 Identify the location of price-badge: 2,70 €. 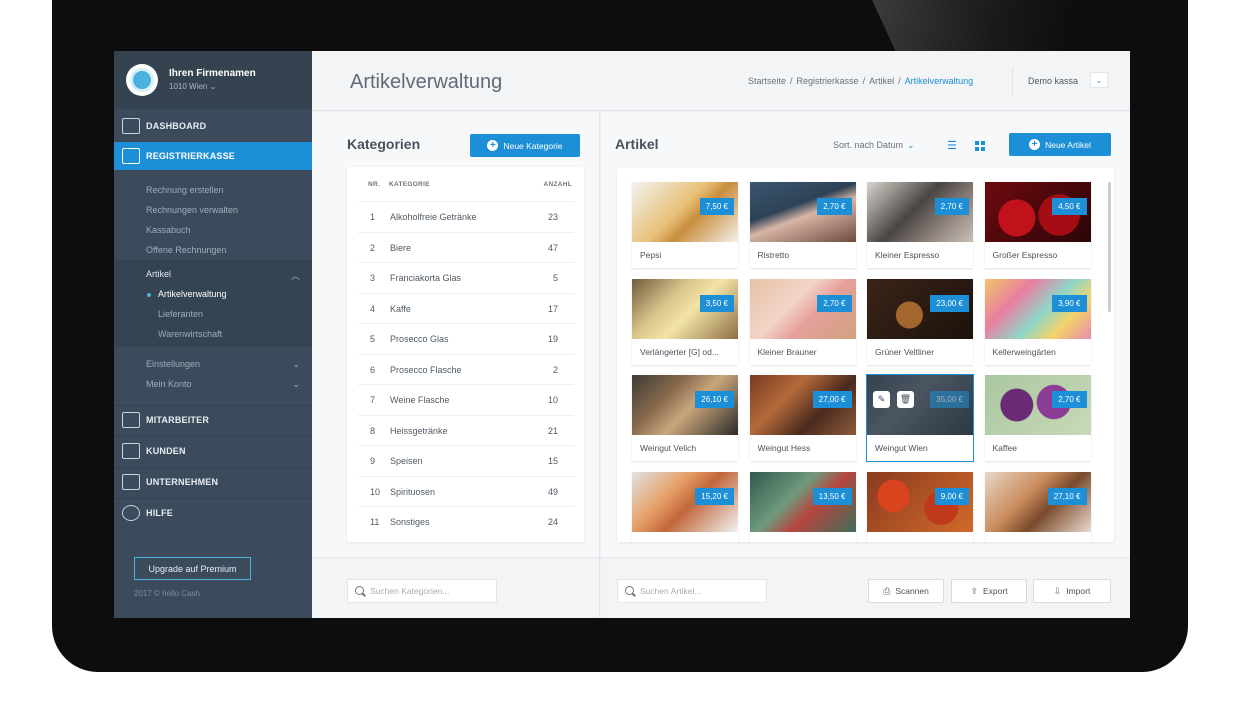
(1069, 399).